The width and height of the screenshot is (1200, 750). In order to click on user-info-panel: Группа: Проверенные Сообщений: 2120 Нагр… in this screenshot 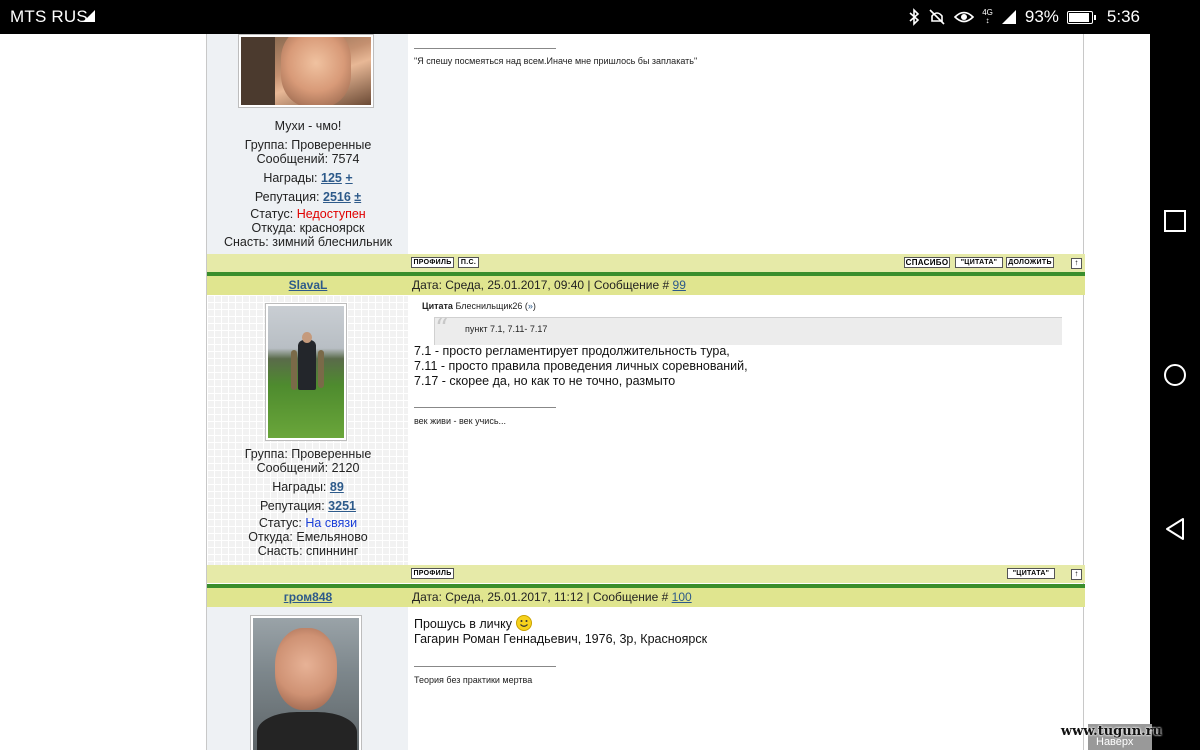, I will do `click(308, 430)`.